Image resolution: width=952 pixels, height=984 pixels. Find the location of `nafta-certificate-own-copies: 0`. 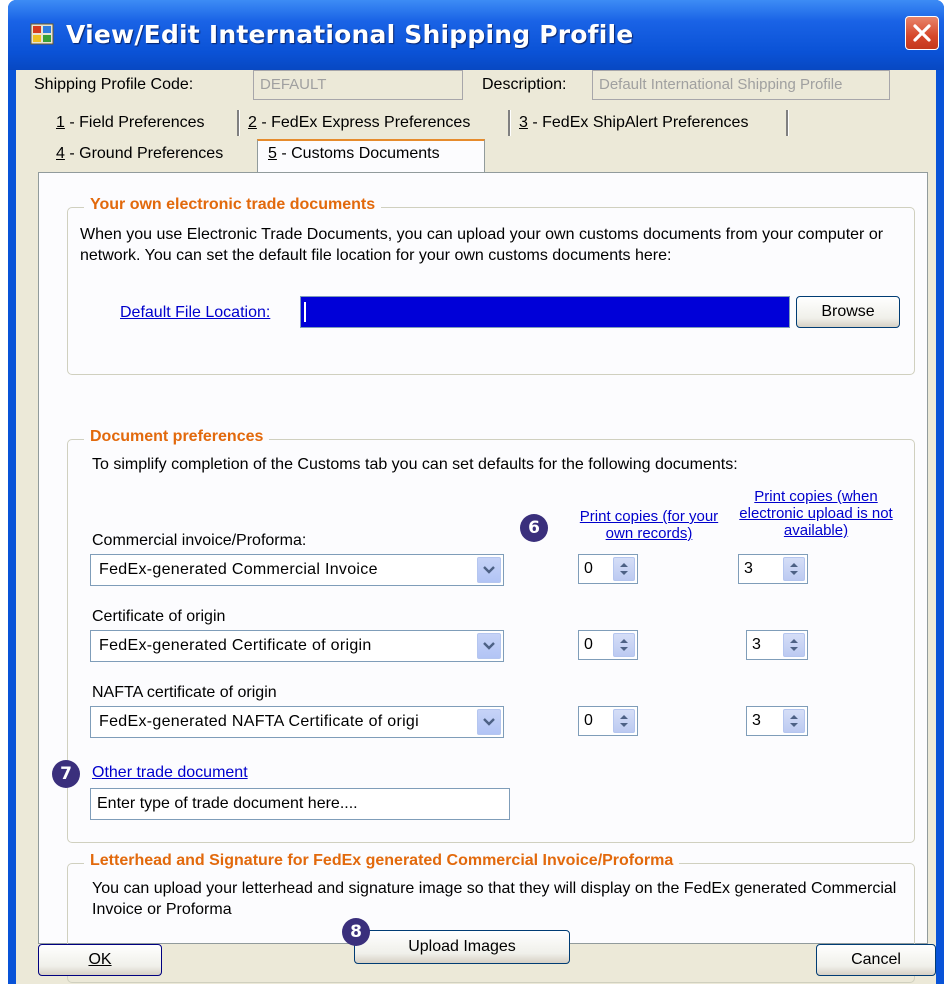

nafta-certificate-own-copies: 0 is located at coordinates (608, 721).